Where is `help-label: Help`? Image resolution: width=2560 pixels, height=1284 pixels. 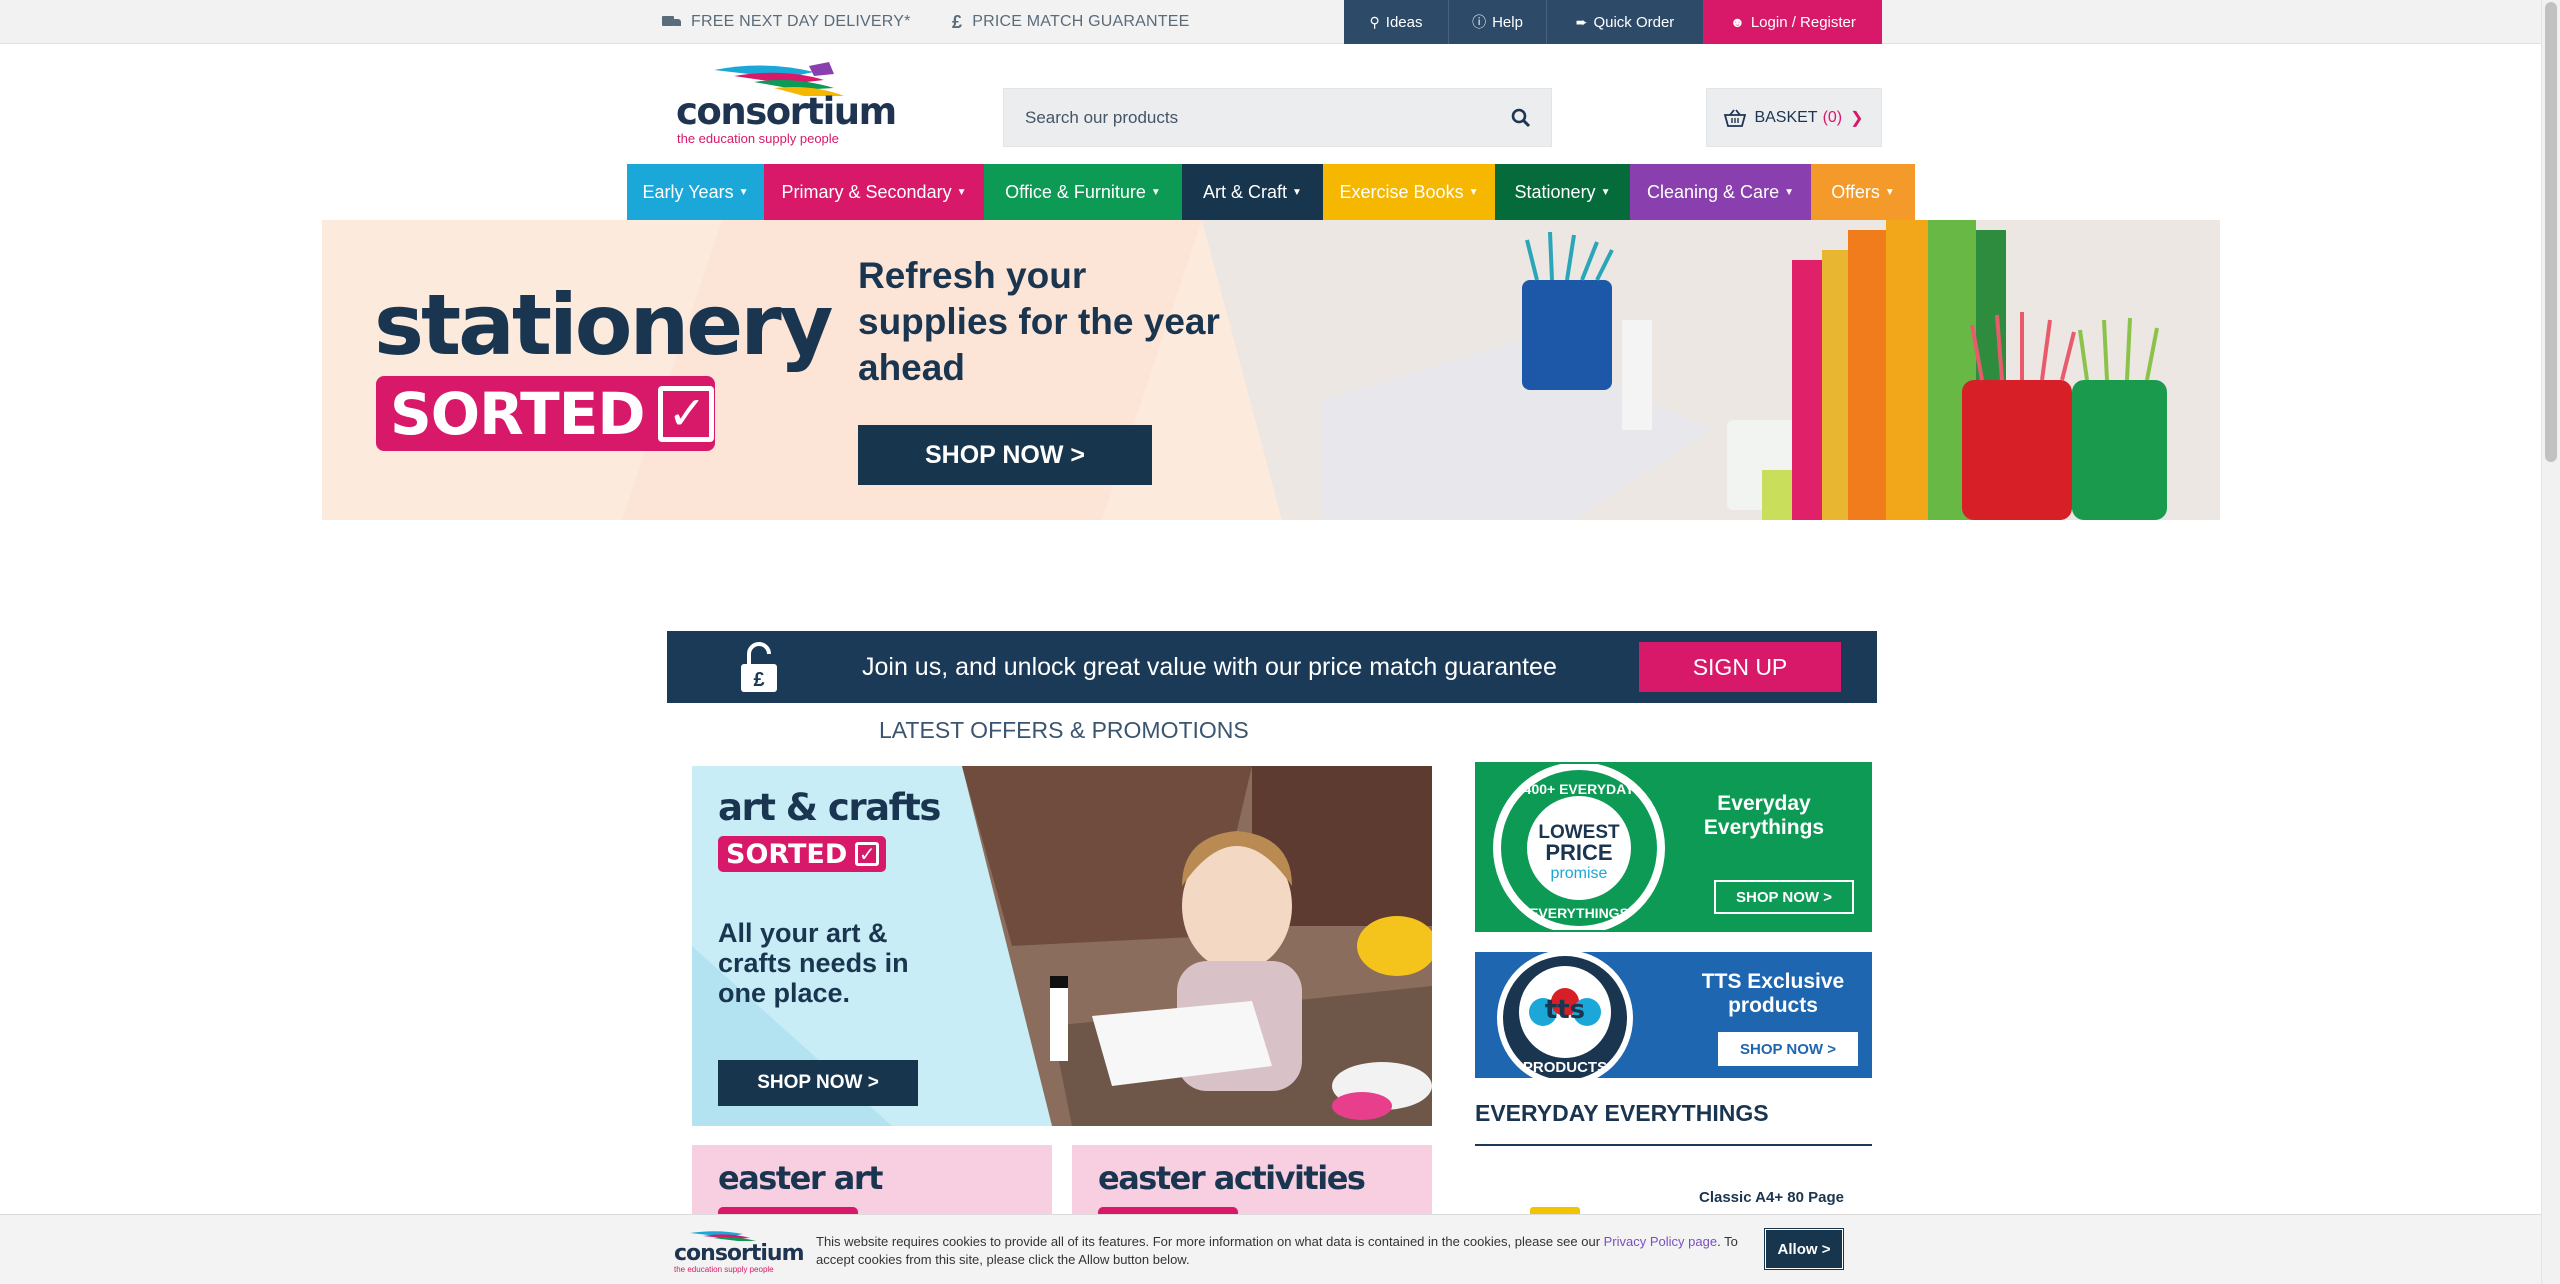 help-label: Help is located at coordinates (1507, 22).